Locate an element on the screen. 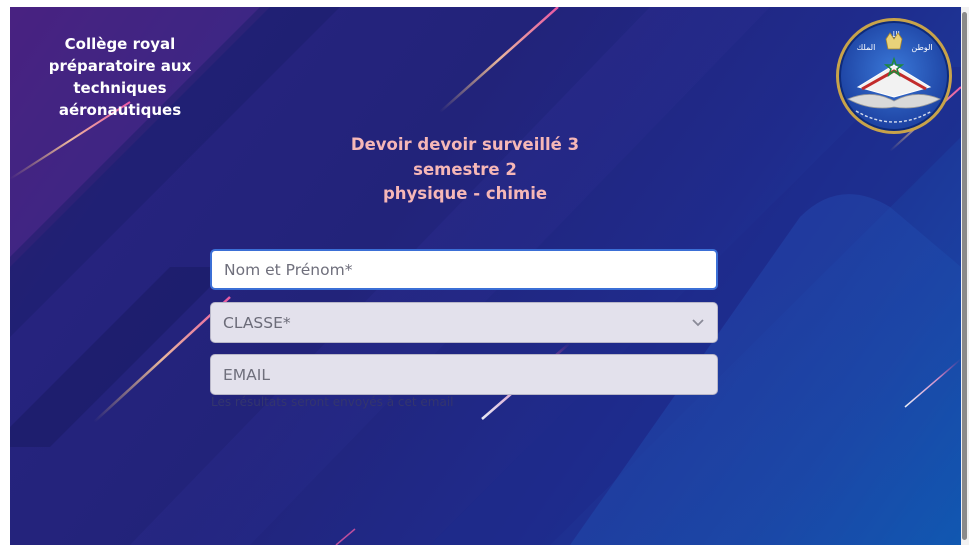 This screenshot has width=977, height=558. school-crest-logo: الله الوطن الملك is located at coordinates (894, 76).